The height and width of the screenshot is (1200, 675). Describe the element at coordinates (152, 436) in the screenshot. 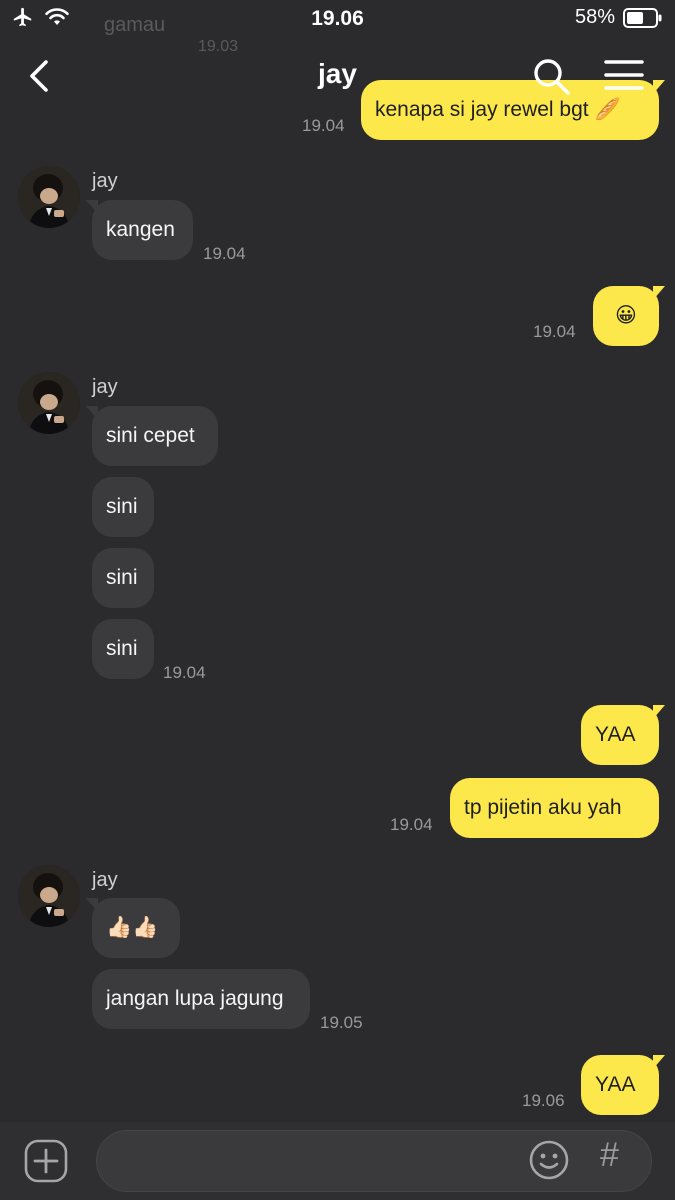

I see `message-bubble: sini cepet` at that location.